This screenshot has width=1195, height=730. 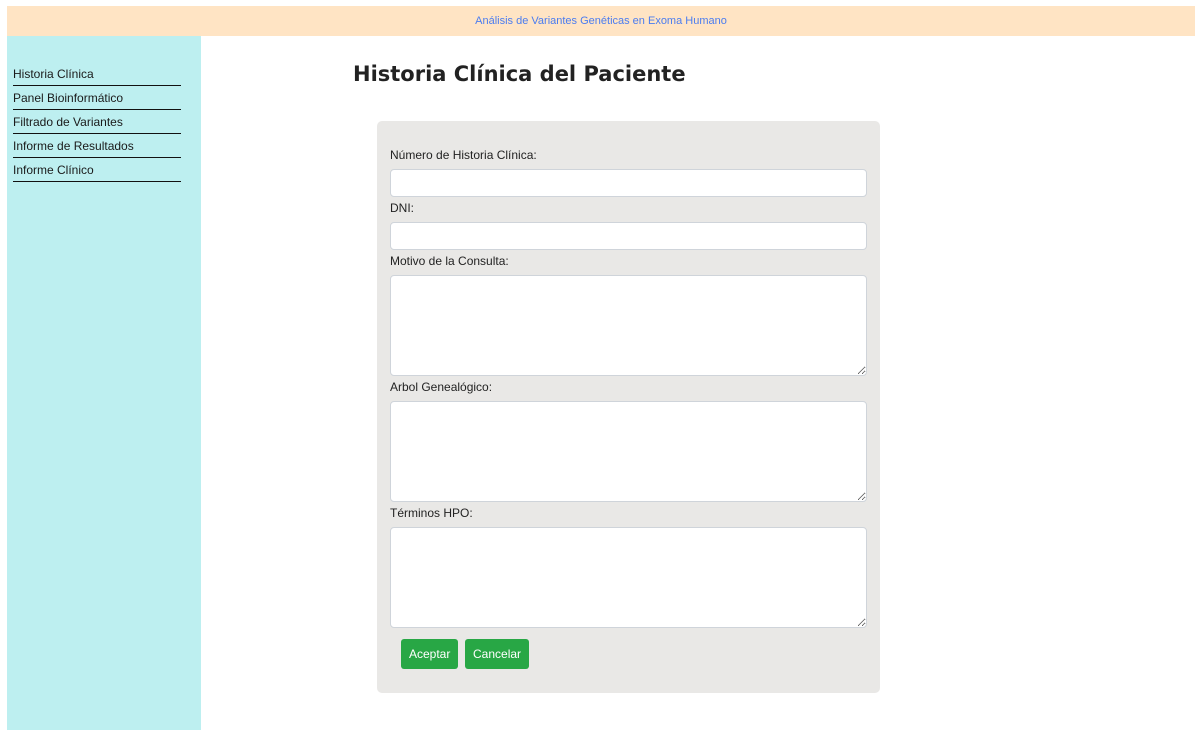 What do you see at coordinates (402, 208) in the screenshot?
I see `dni-label: DNI:` at bounding box center [402, 208].